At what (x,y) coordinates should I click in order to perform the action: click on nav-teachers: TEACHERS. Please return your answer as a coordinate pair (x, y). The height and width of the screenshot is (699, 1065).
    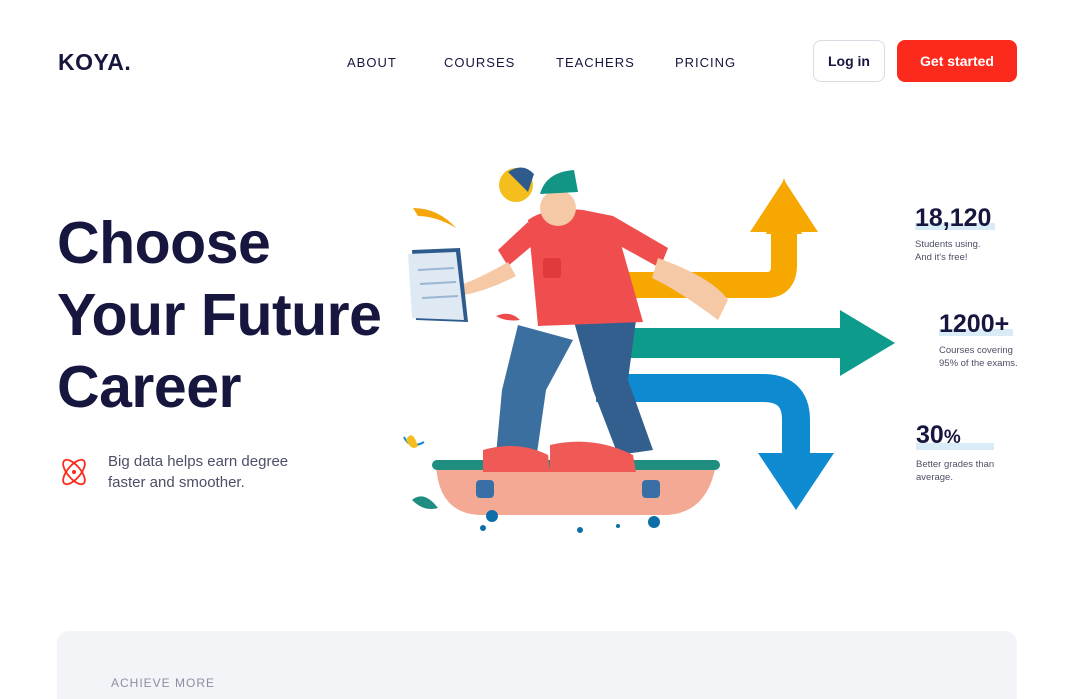
    Looking at the image, I should click on (595, 62).